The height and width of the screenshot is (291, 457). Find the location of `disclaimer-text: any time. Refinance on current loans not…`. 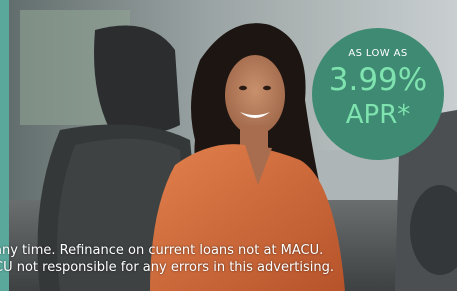

disclaimer-text: any time. Refinance on current loans not… is located at coordinates (228, 259).